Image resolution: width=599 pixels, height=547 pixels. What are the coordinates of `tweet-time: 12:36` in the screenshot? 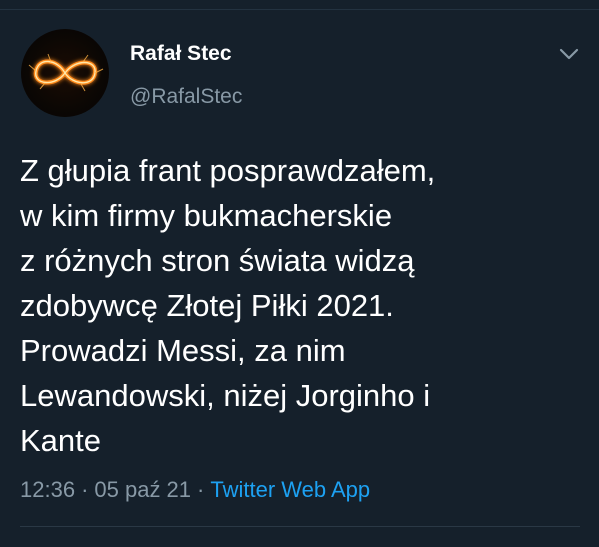 It's located at (47, 489).